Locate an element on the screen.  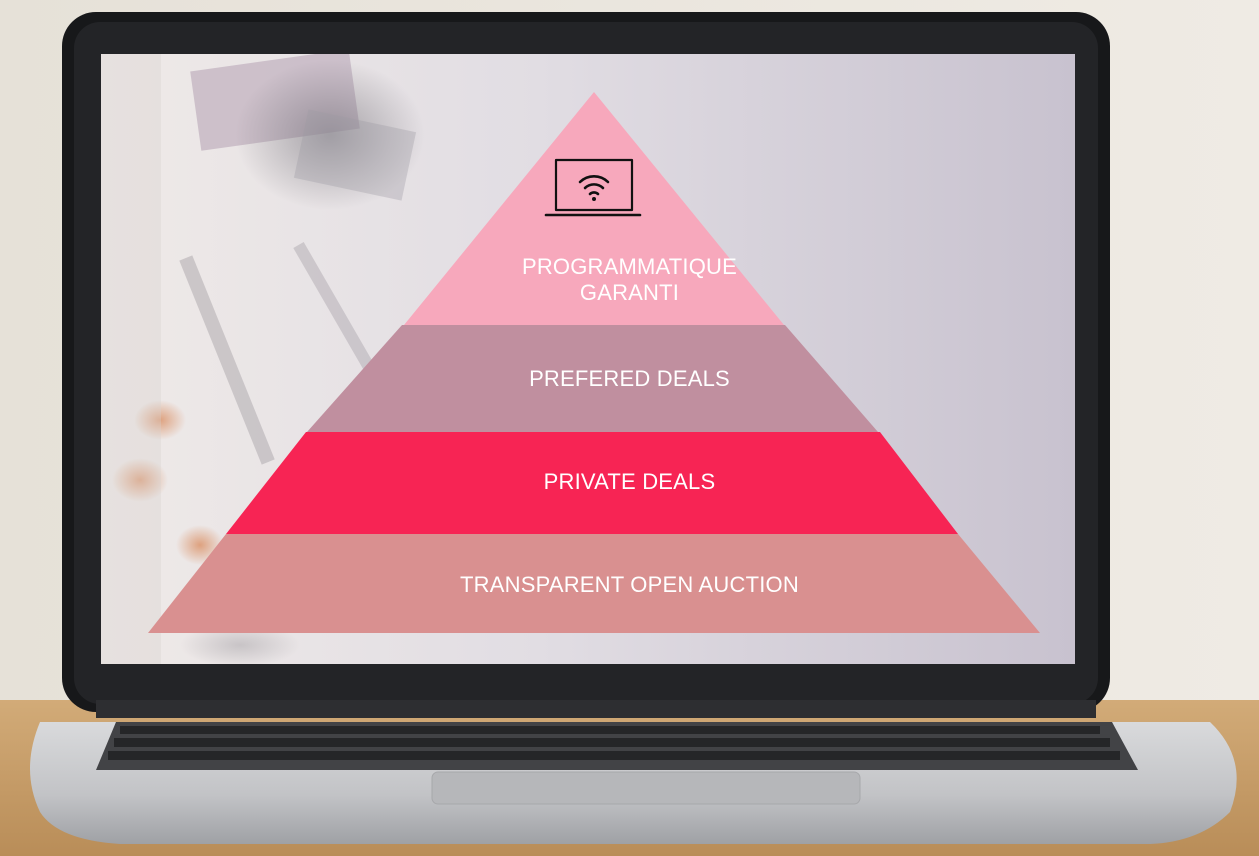
tier-label-programmatique-line-1: PROGRAMMATIQUE is located at coordinates (629, 266).